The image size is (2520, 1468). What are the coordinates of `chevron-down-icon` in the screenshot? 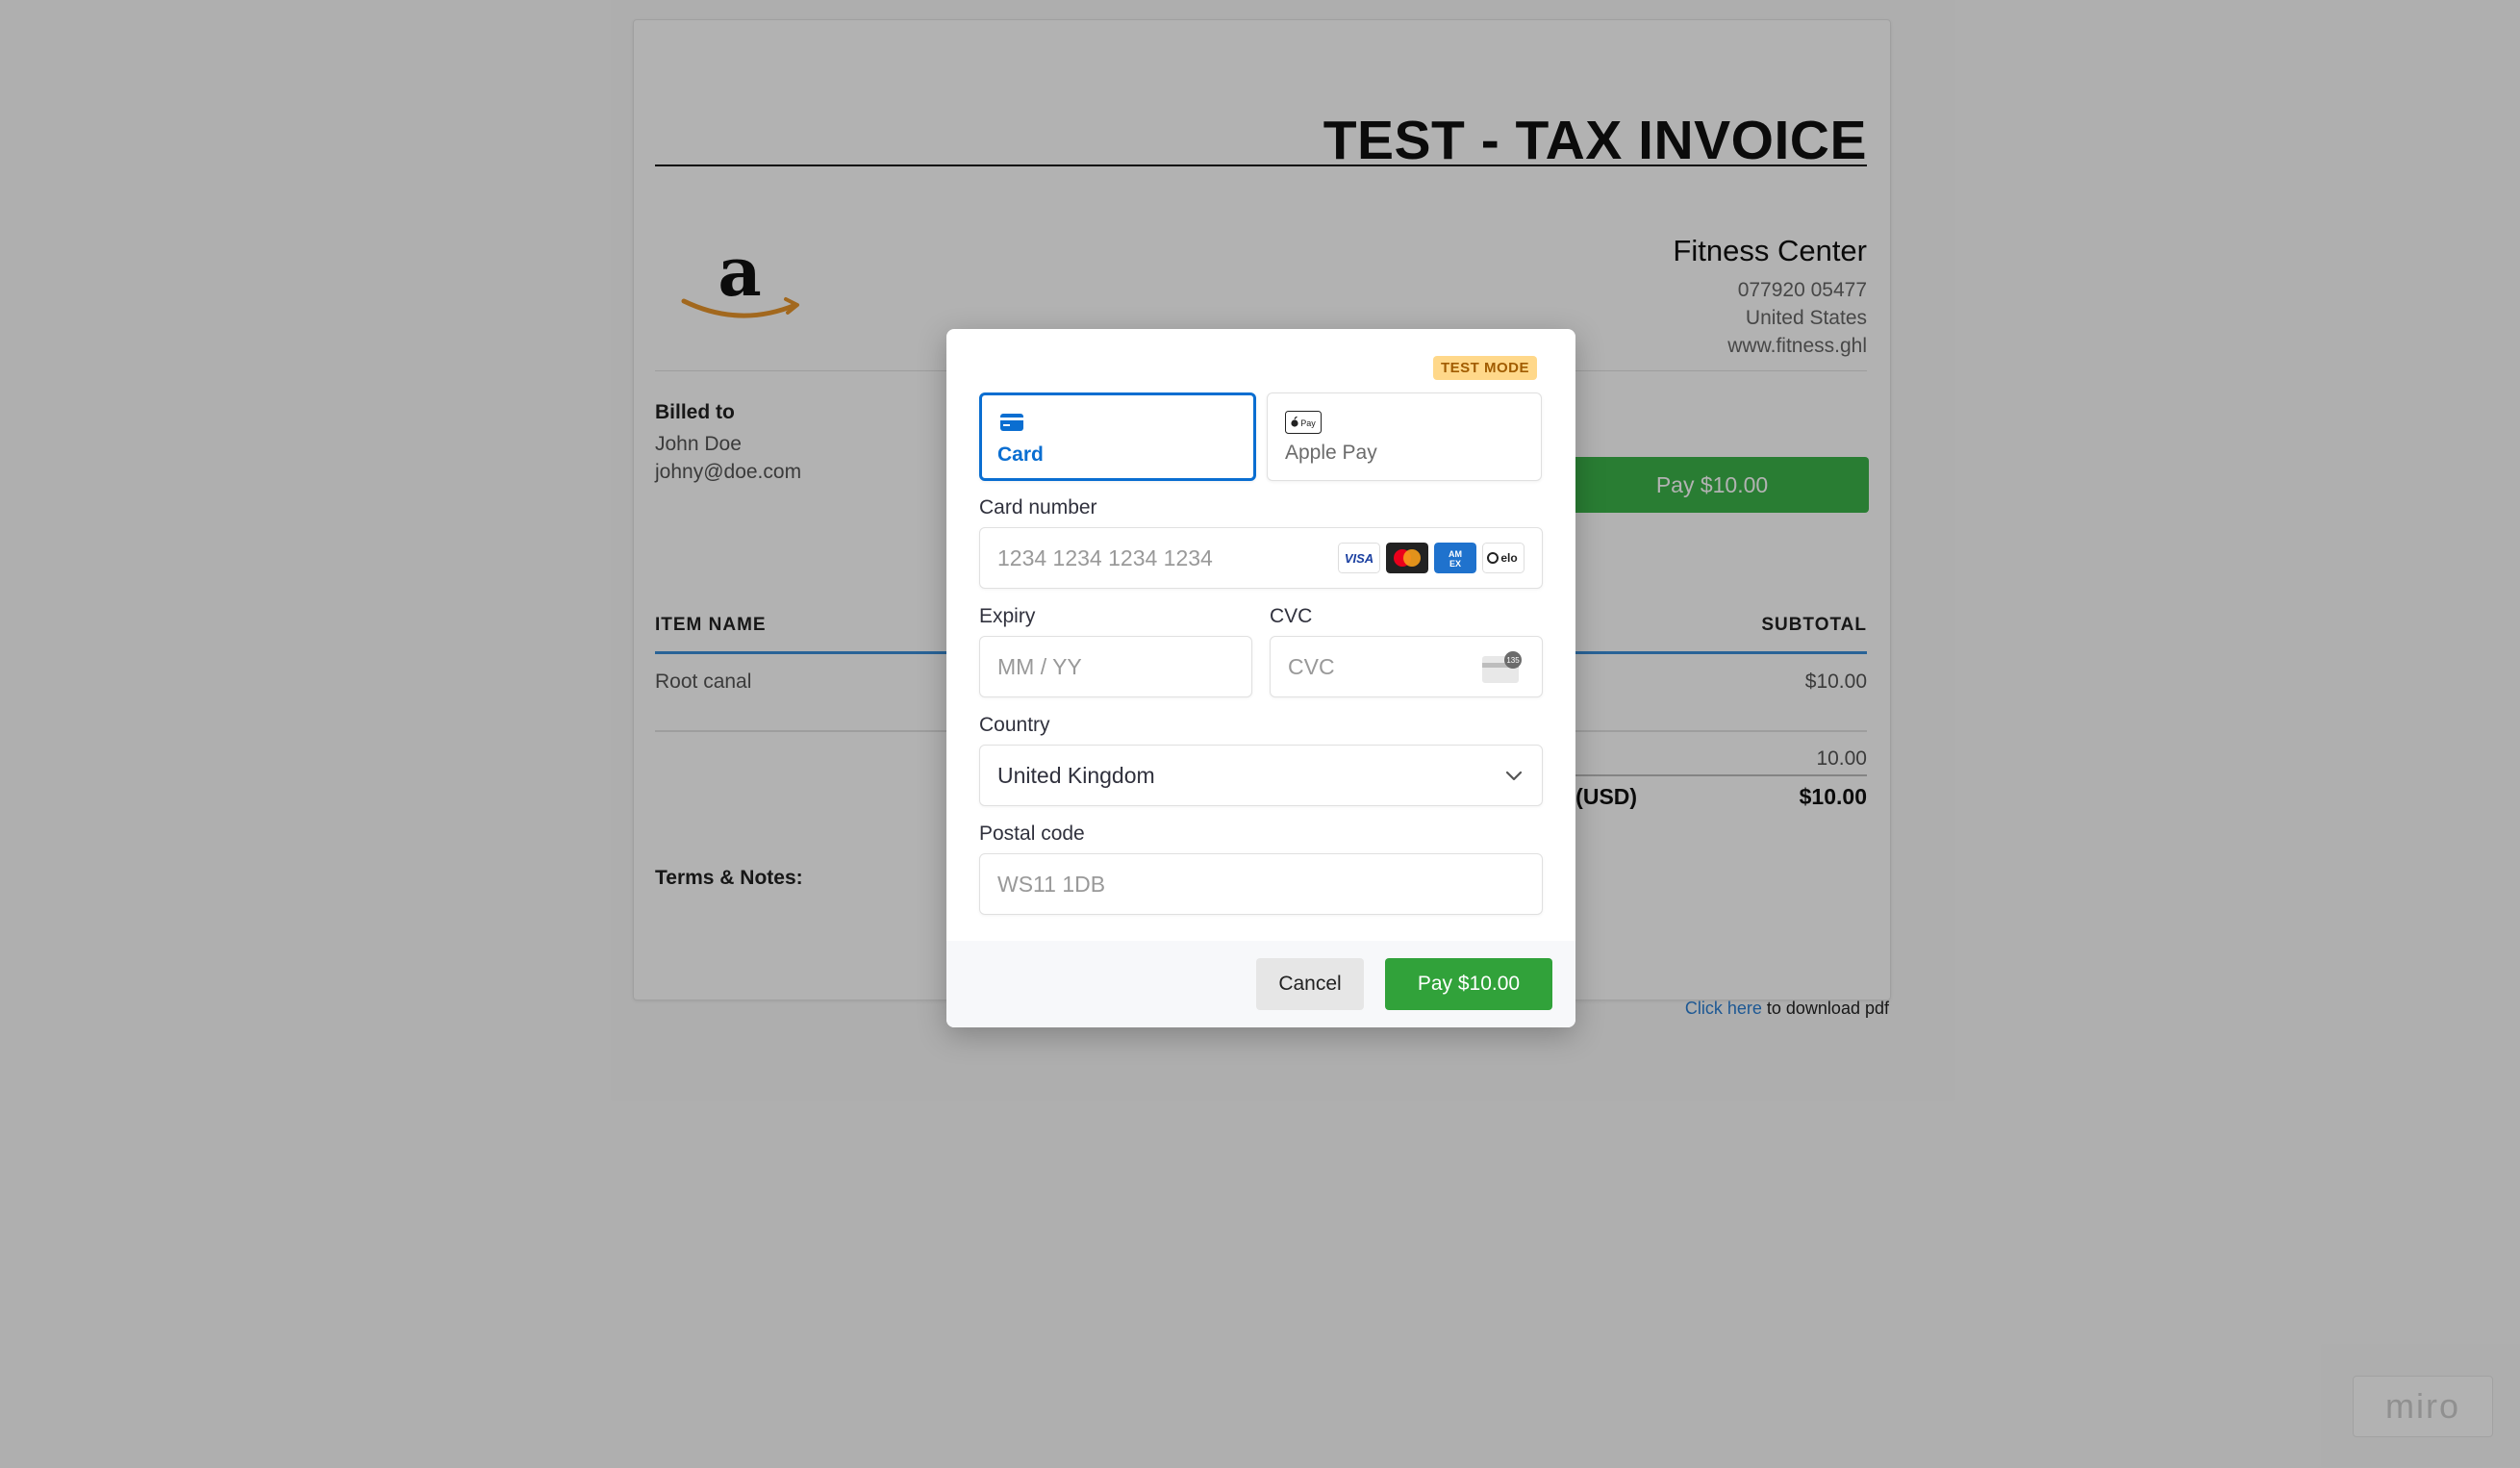 It's located at (1514, 776).